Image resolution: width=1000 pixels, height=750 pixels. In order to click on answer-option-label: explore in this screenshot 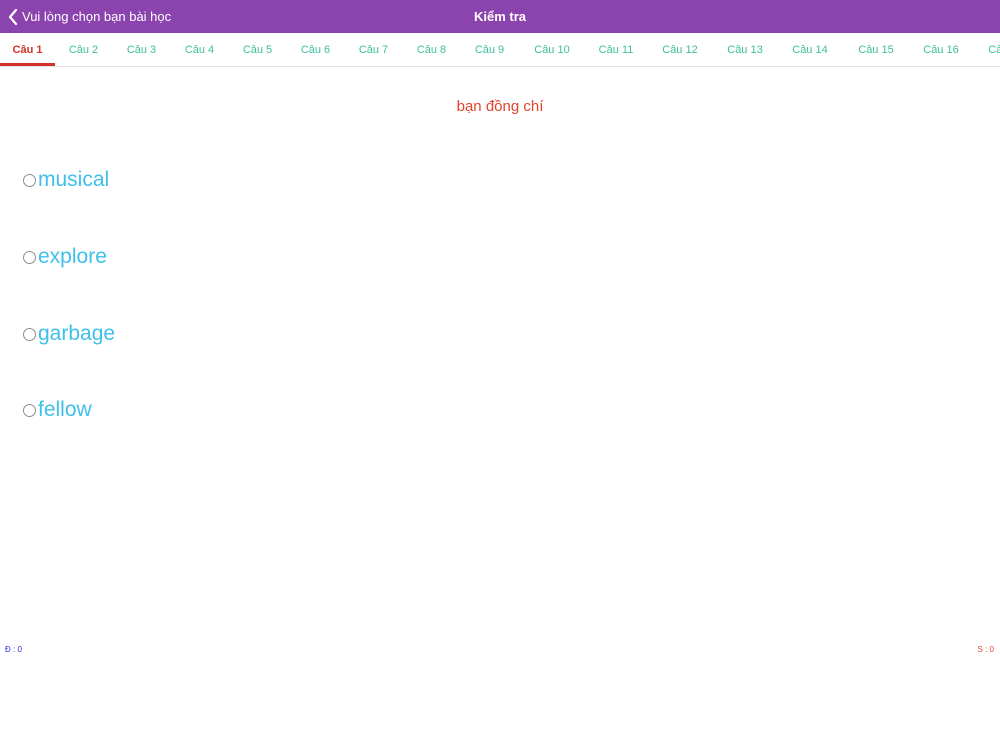, I will do `click(72, 256)`.